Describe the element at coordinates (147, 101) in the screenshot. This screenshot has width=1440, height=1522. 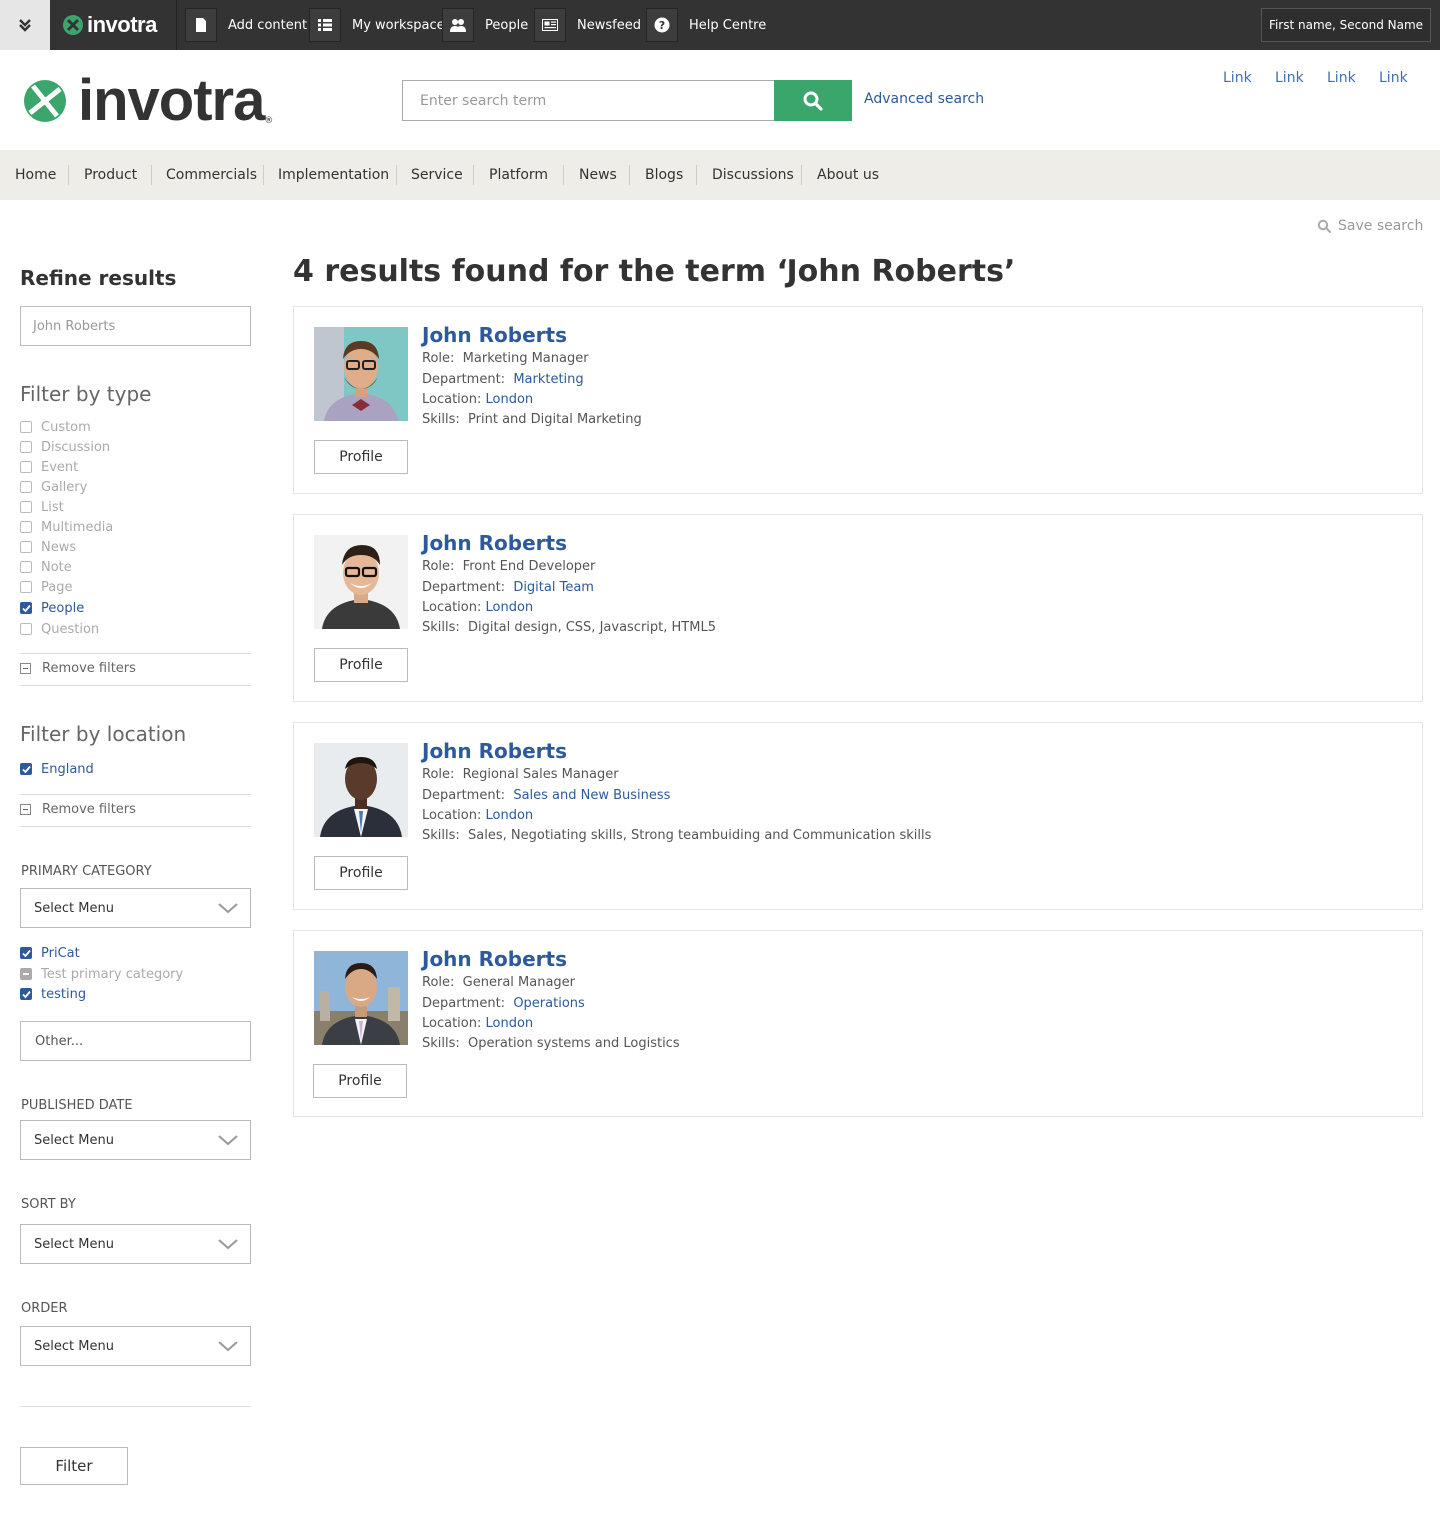
I see `site-logo: invotra ®` at that location.